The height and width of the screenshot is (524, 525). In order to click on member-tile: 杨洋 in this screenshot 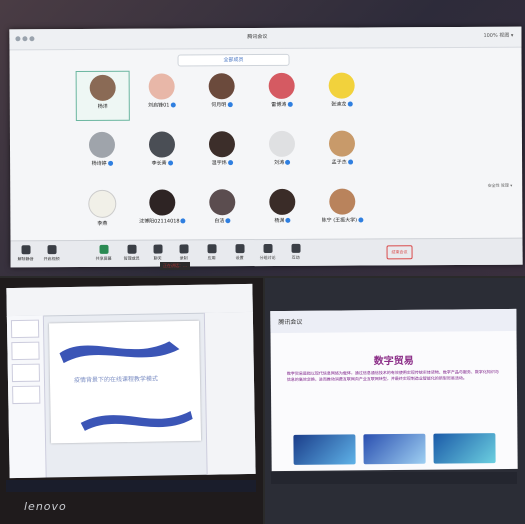, I will do `click(102, 95)`.